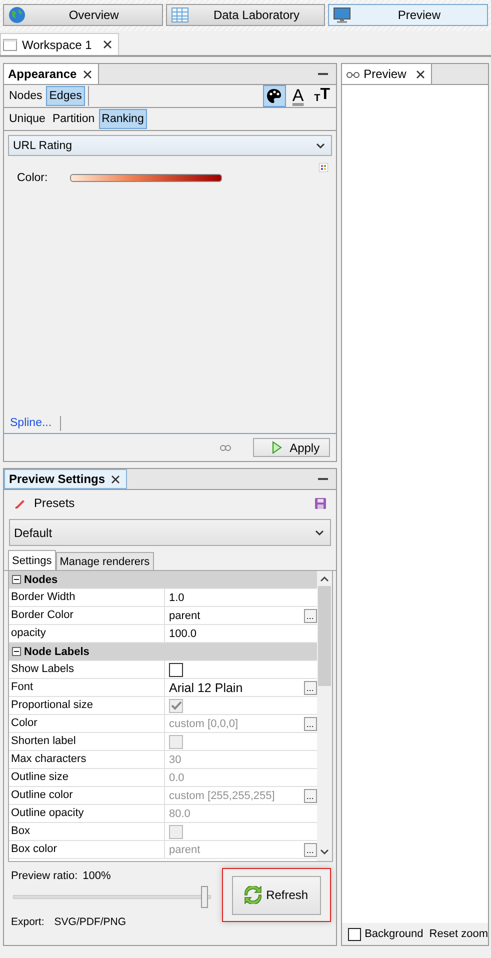 The height and width of the screenshot is (958, 491). What do you see at coordinates (291, 447) in the screenshot?
I see `apply-button: Apply` at bounding box center [291, 447].